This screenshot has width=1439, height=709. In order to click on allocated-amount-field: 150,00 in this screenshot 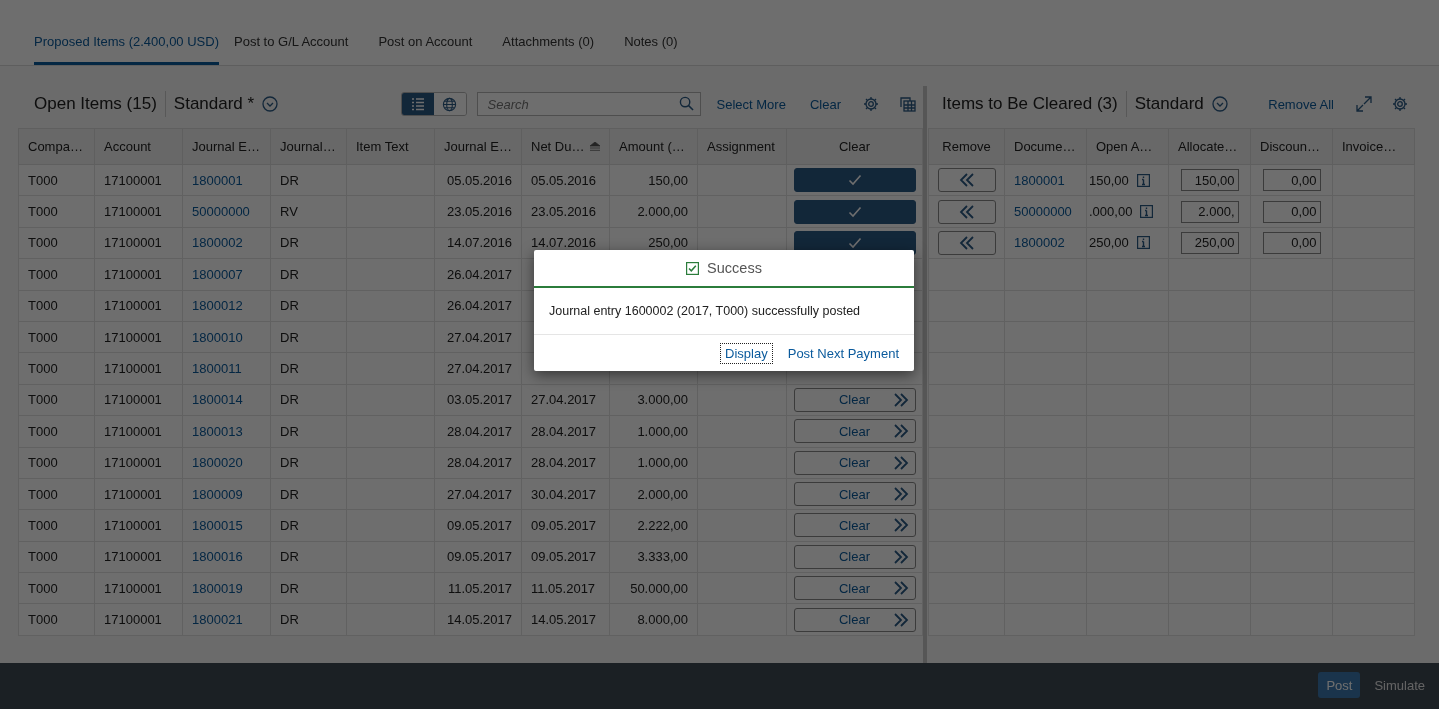, I will do `click(1209, 180)`.